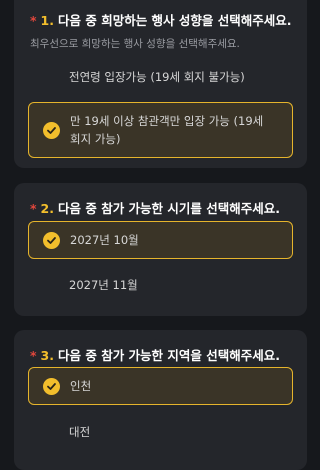 The height and width of the screenshot is (470, 320). Describe the element at coordinates (167, 130) in the screenshot. I see `option-label: 만 19세 이상 참관객만 입장 가능 (19세 회지 가능)` at that location.